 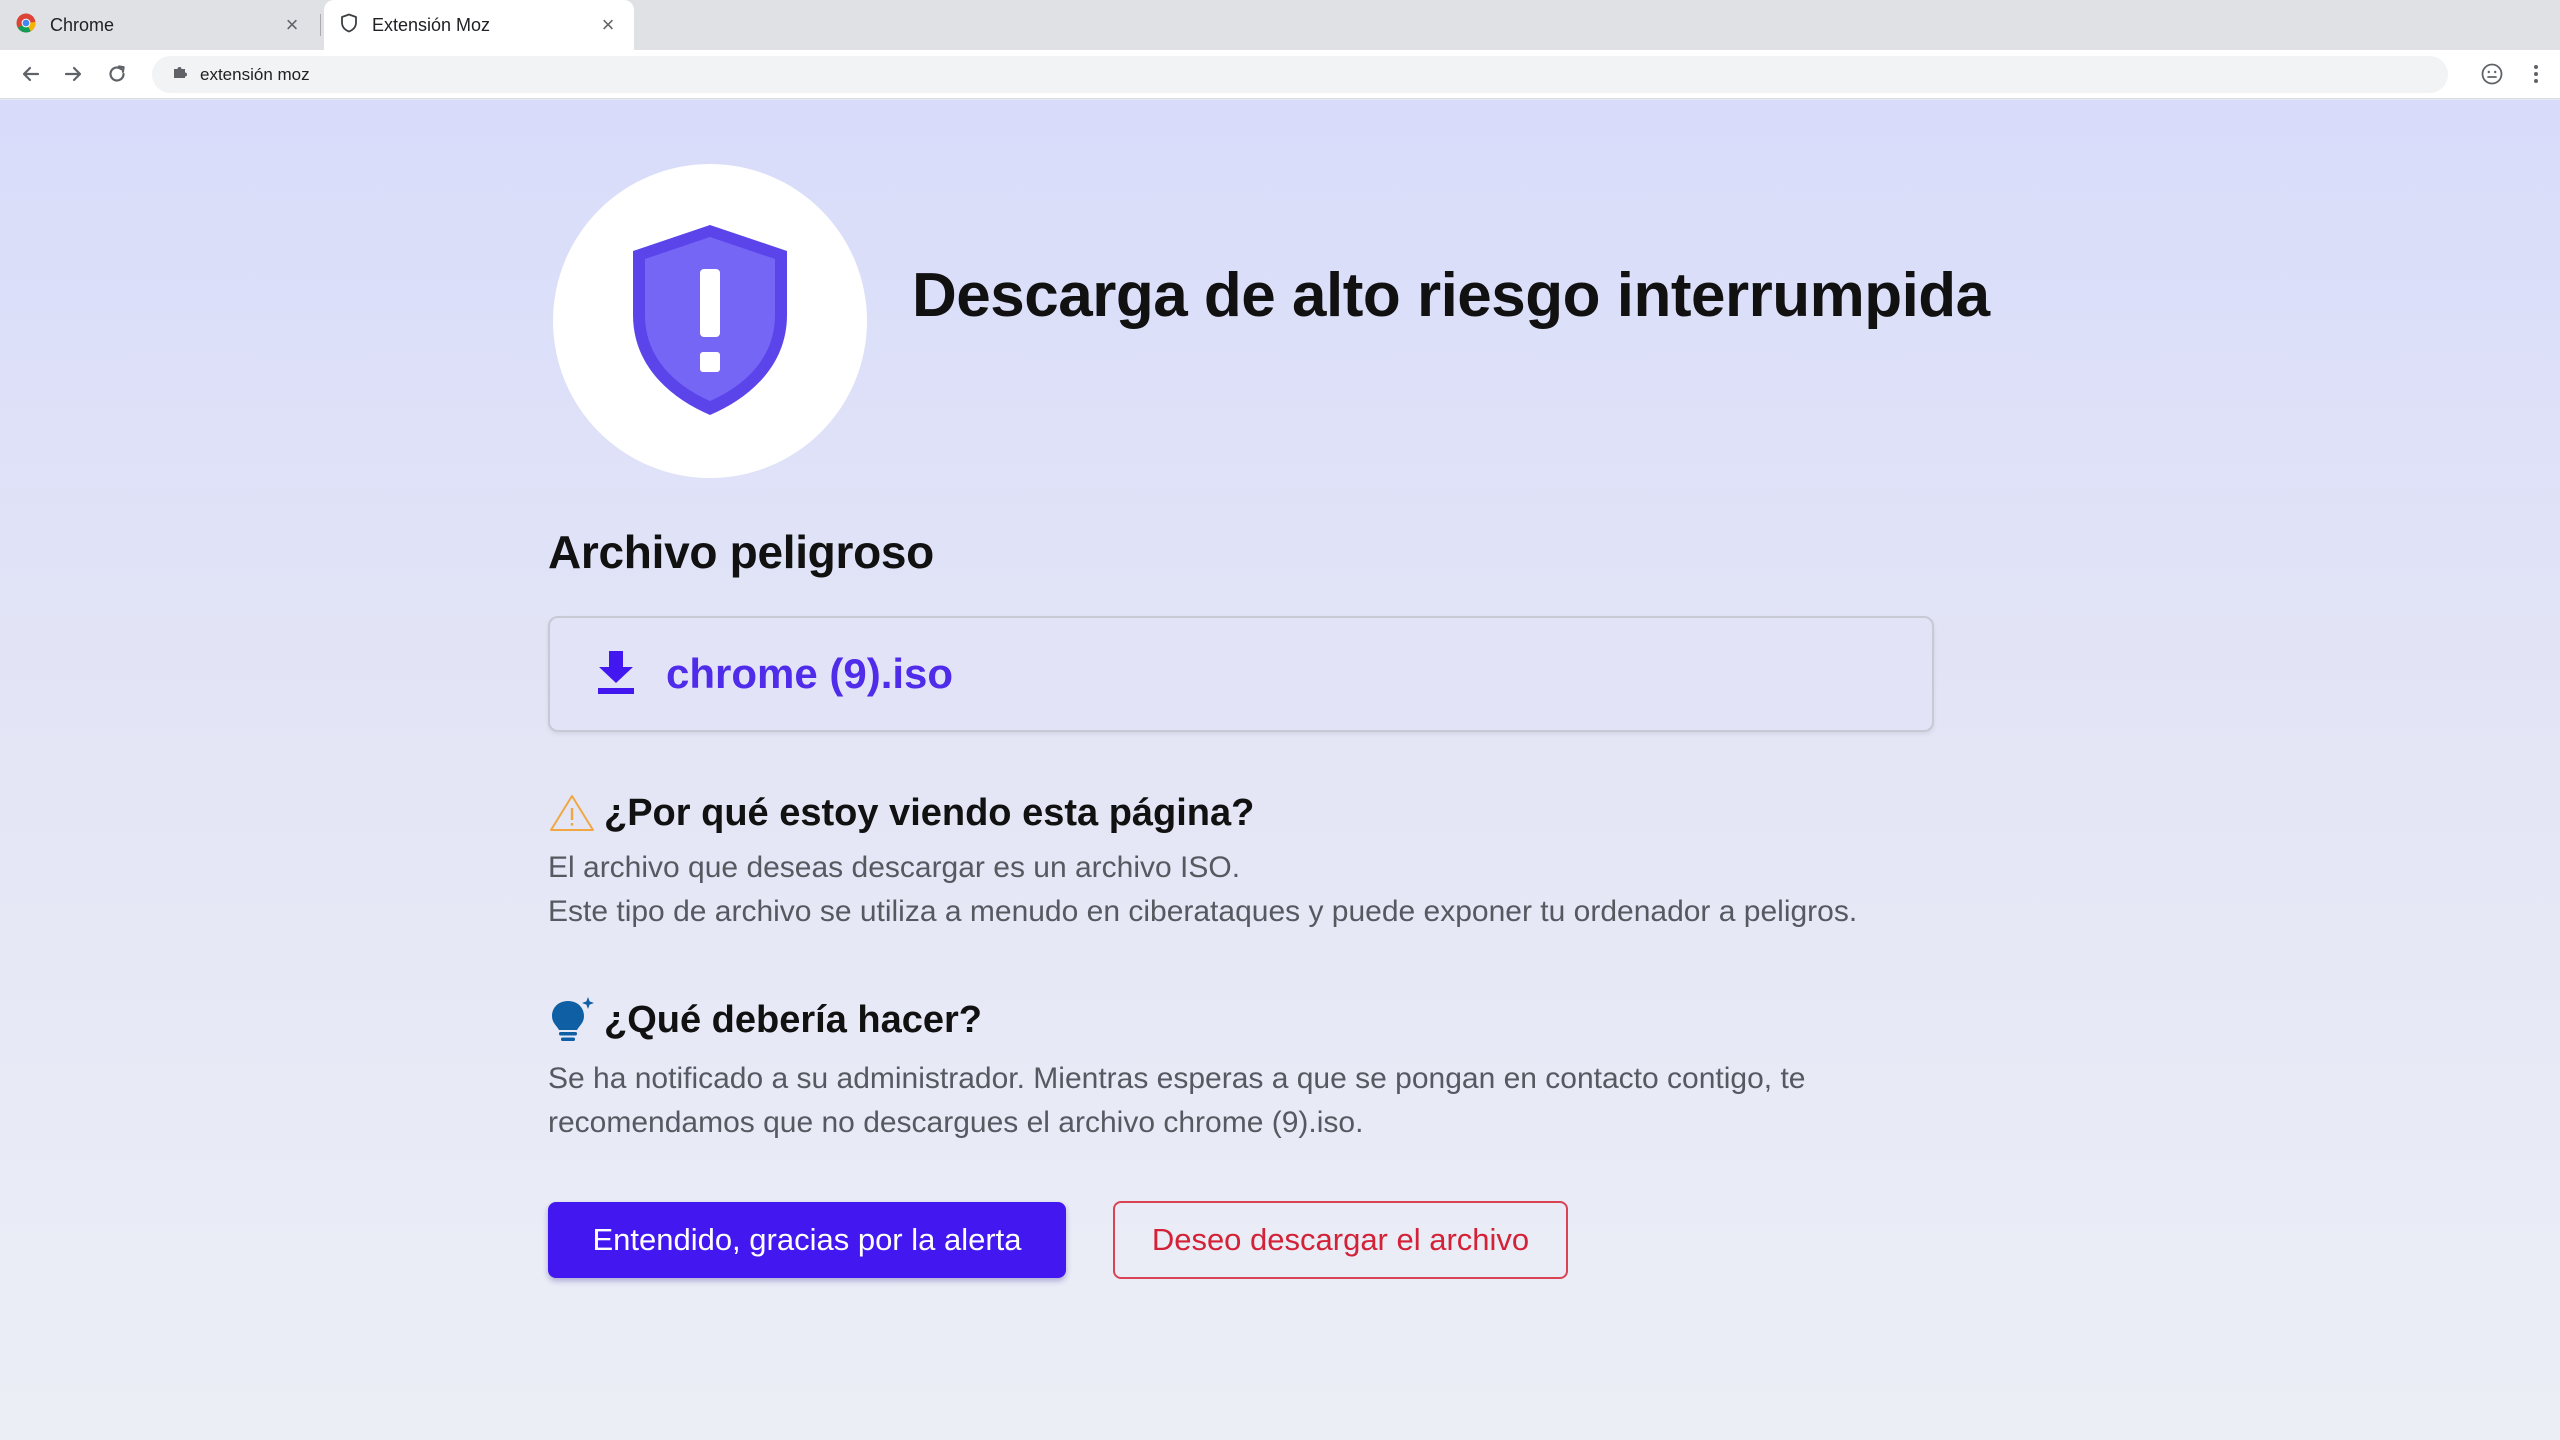 I want to click on profile-icon, so click(x=2492, y=74).